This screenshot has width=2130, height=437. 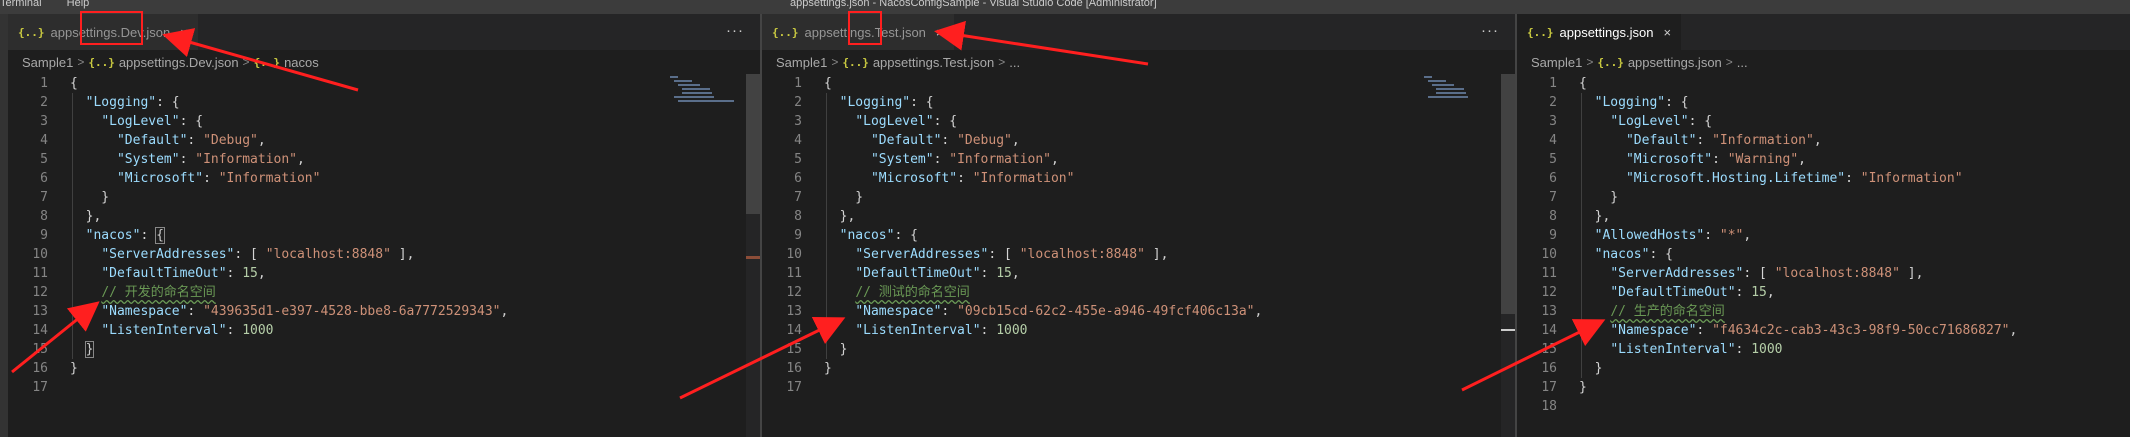 What do you see at coordinates (762, 358) in the screenshot?
I see `arrow-to-test-namespace` at bounding box center [762, 358].